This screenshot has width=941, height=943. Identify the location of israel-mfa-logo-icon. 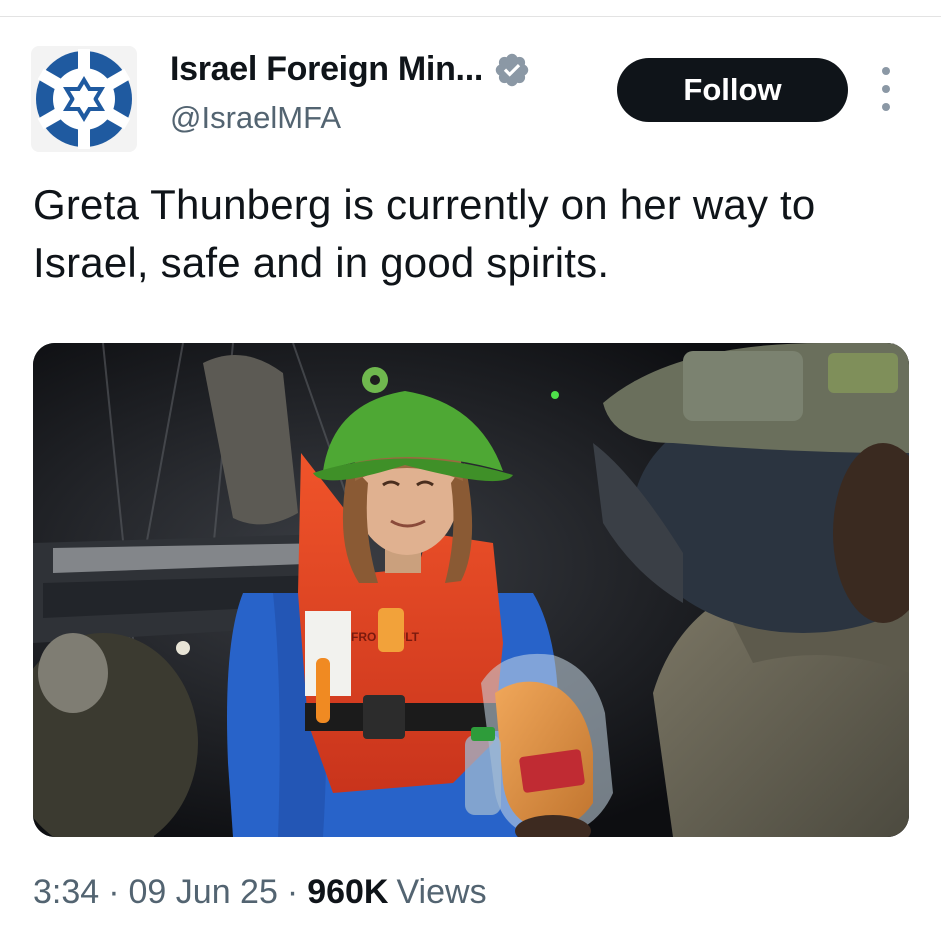
(84, 99).